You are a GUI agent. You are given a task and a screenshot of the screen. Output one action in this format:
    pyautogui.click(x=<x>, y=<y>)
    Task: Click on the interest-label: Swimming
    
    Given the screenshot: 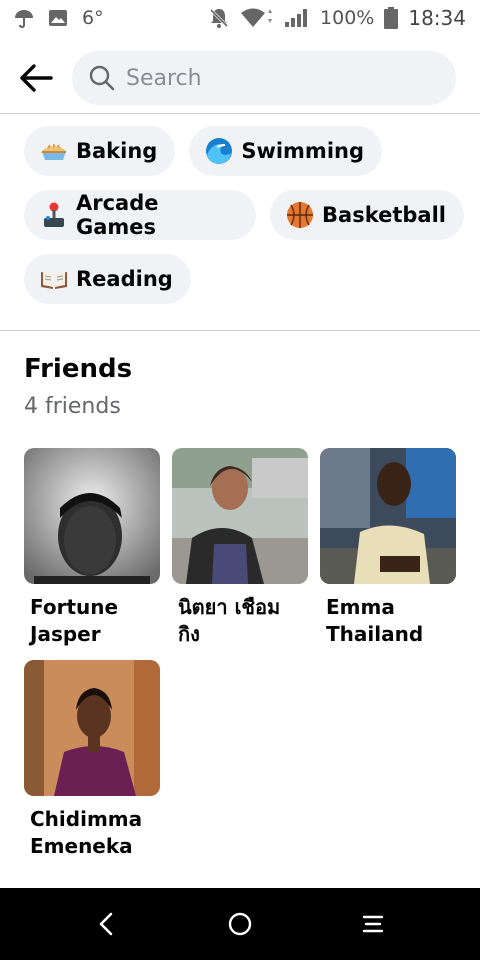 What is the action you would take?
    pyautogui.click(x=302, y=151)
    